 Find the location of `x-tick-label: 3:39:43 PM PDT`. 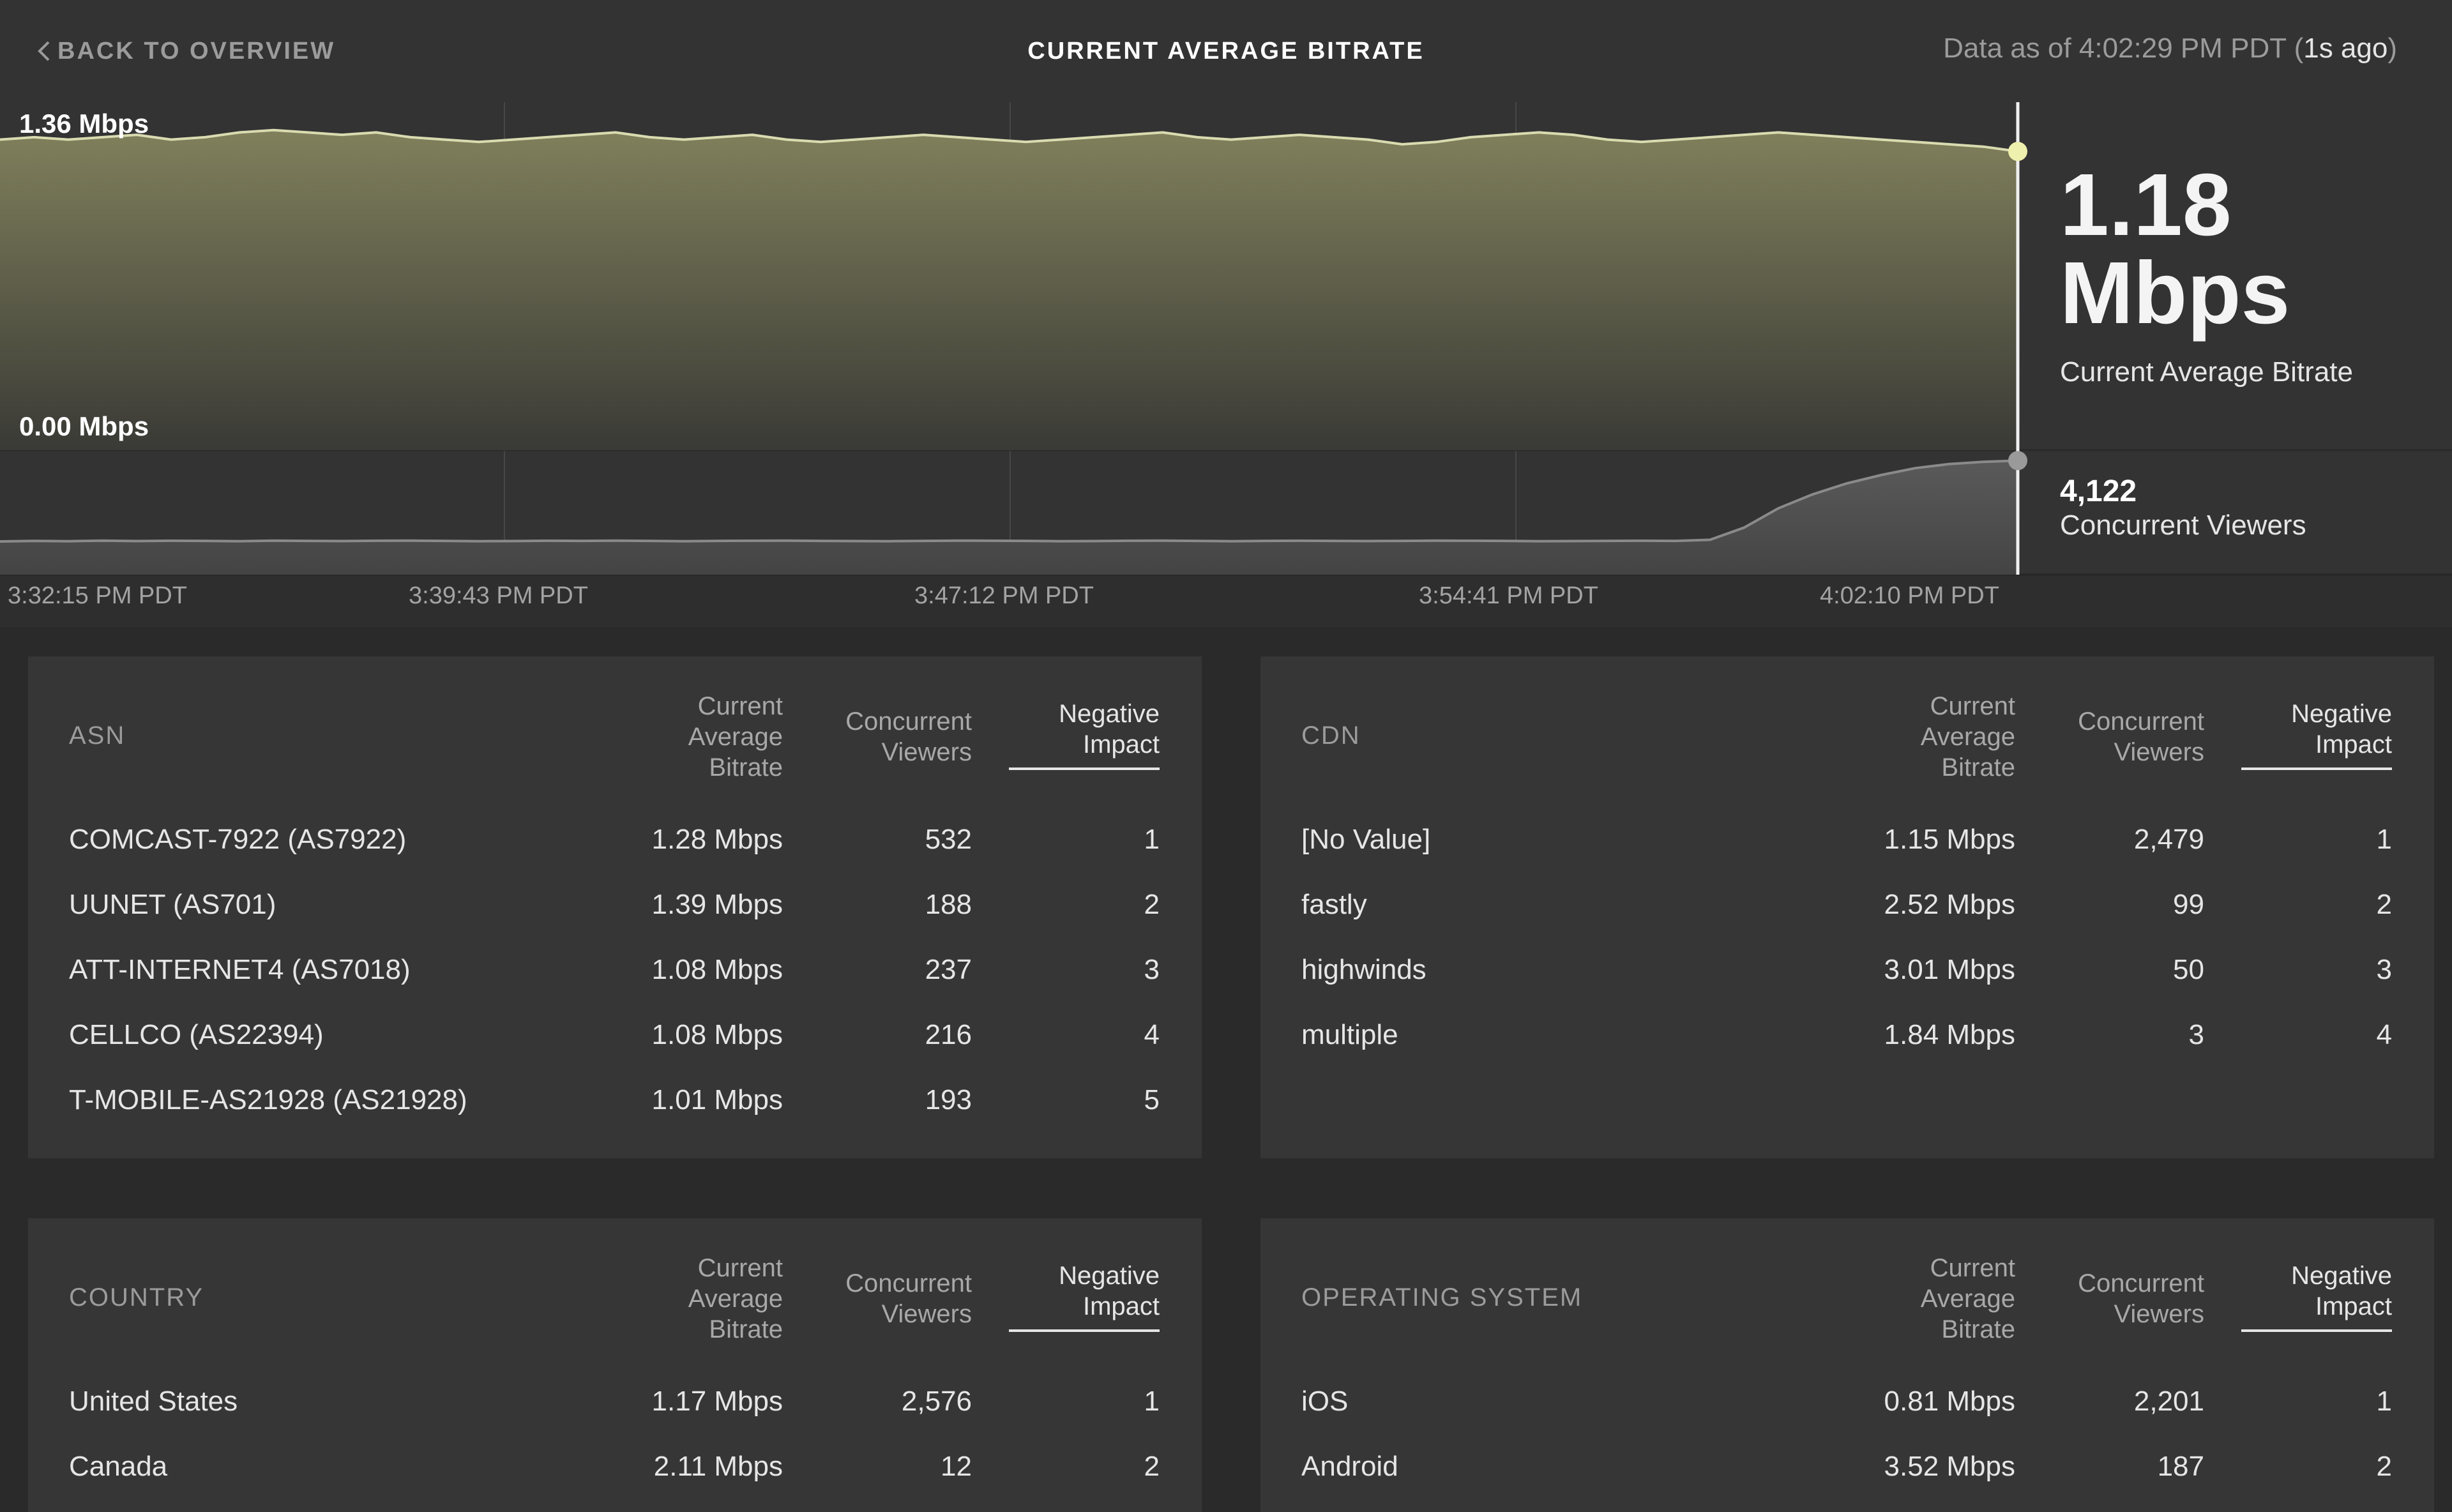

x-tick-label: 3:39:43 PM PDT is located at coordinates (498, 596).